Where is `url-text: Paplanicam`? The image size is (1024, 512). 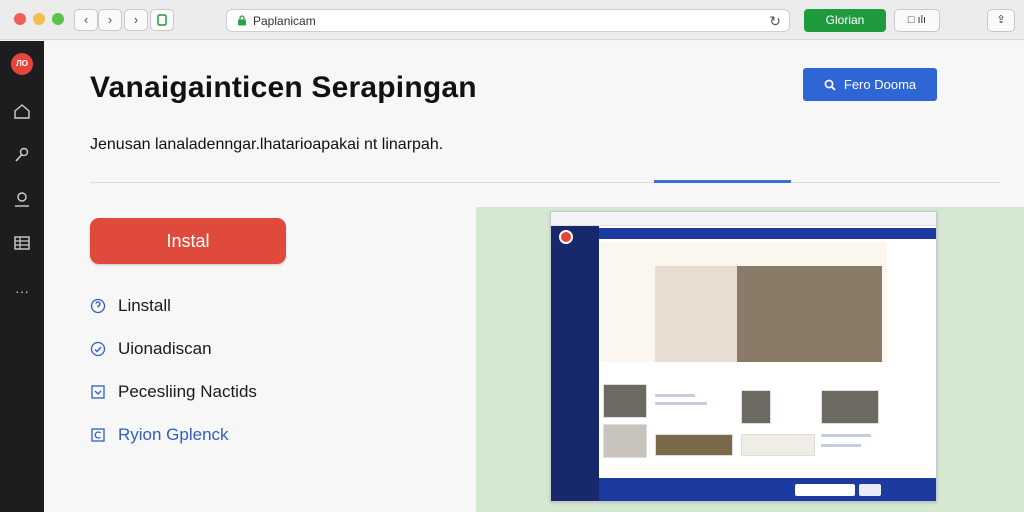 url-text: Paplanicam is located at coordinates (284, 21).